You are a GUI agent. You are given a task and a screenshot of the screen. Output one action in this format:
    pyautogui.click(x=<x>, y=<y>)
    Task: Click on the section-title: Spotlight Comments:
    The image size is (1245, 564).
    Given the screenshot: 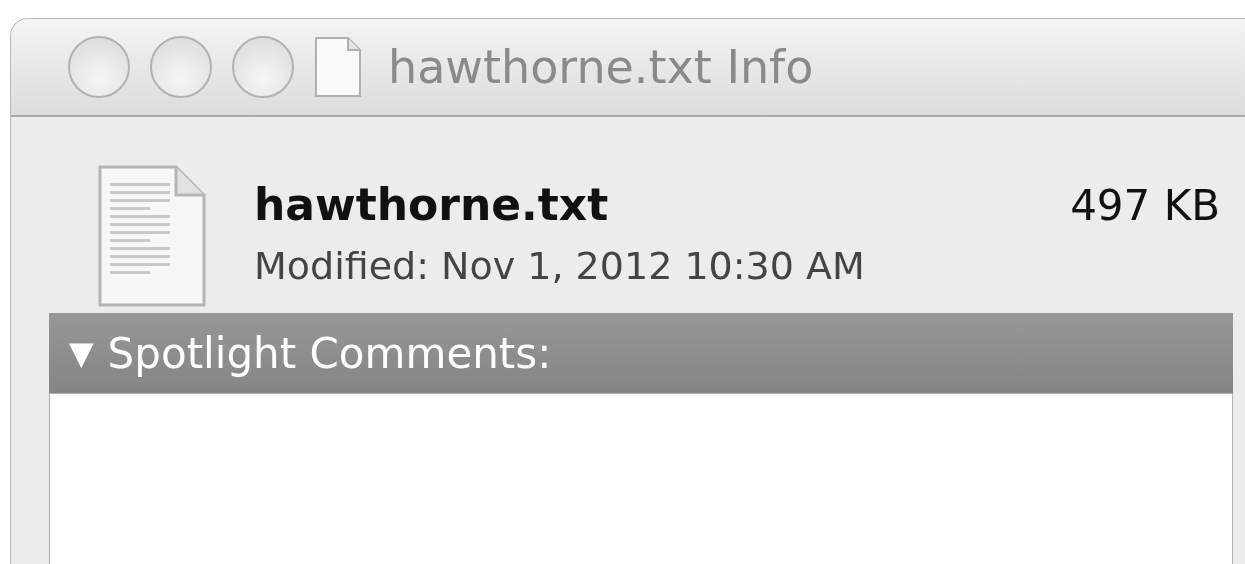 What is the action you would take?
    pyautogui.click(x=329, y=353)
    